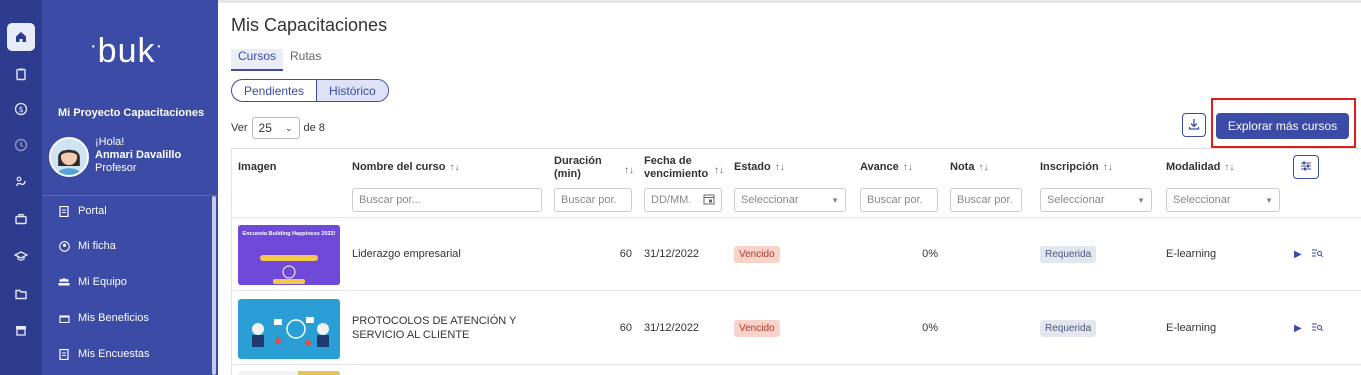 The height and width of the screenshot is (375, 1361). Describe the element at coordinates (265, 128) in the screenshot. I see `page-size-value: 25` at that location.